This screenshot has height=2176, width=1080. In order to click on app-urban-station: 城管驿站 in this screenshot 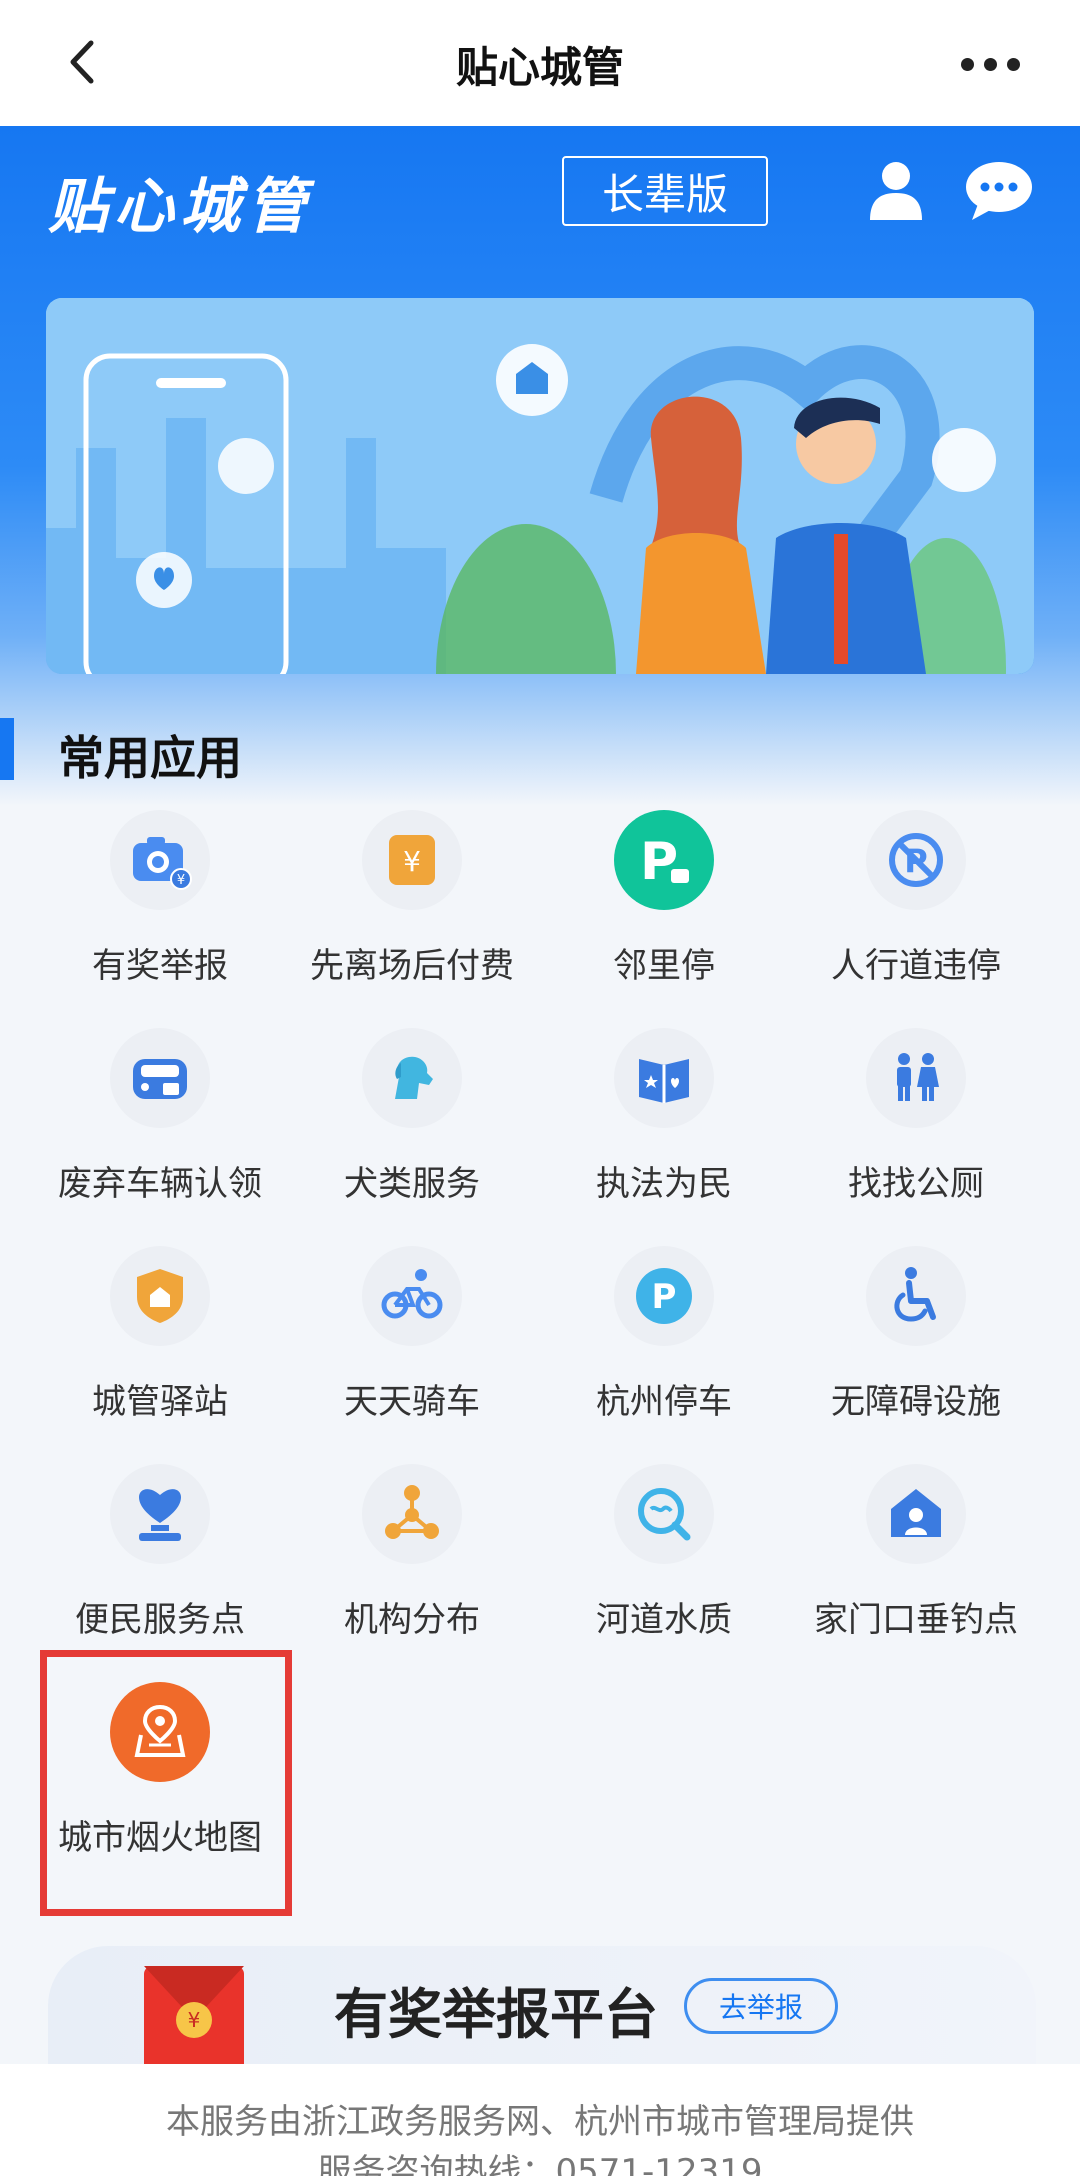, I will do `click(160, 1346)`.